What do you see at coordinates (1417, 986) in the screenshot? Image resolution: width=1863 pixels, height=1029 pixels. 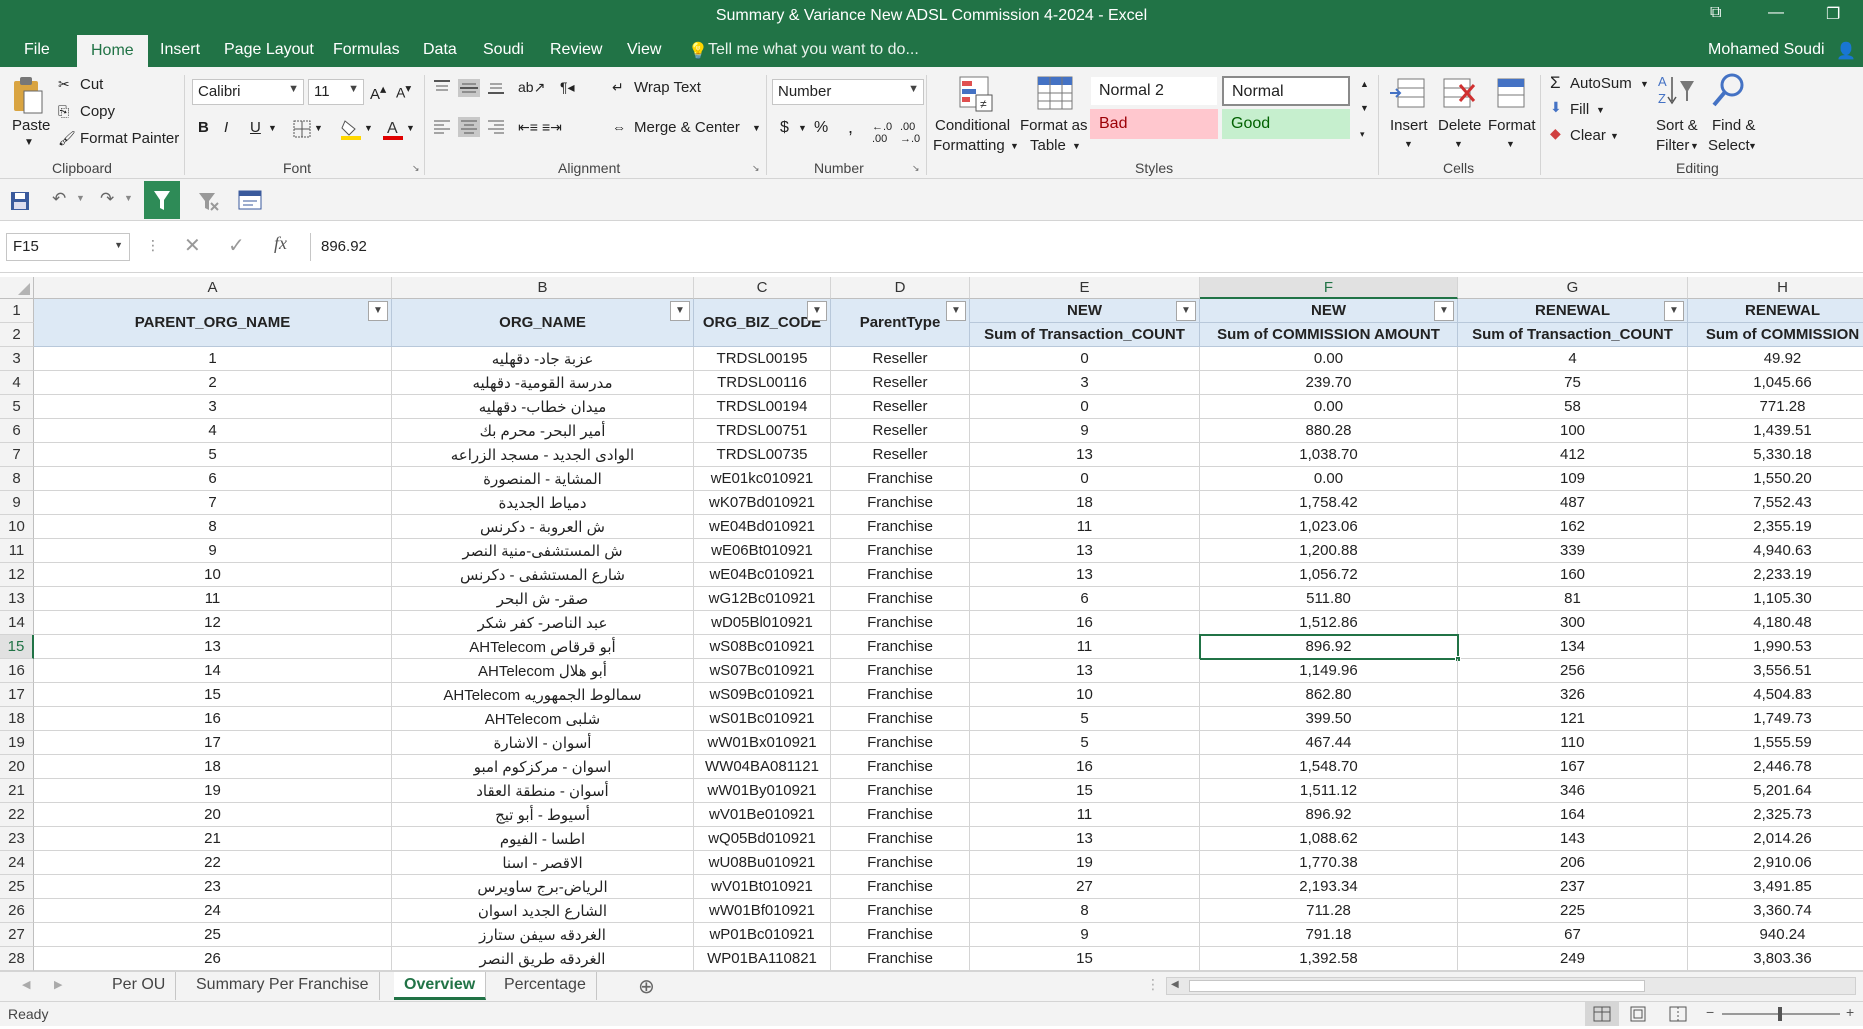 I see `scrollbar-thumb` at bounding box center [1417, 986].